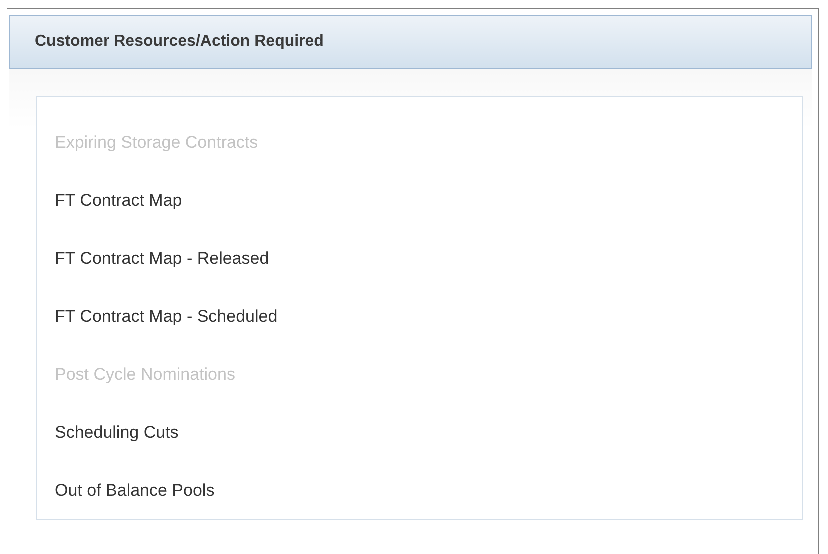 This screenshot has width=828, height=554. What do you see at coordinates (410, 42) in the screenshot?
I see `panel-header: Customer Resources/Action Required` at bounding box center [410, 42].